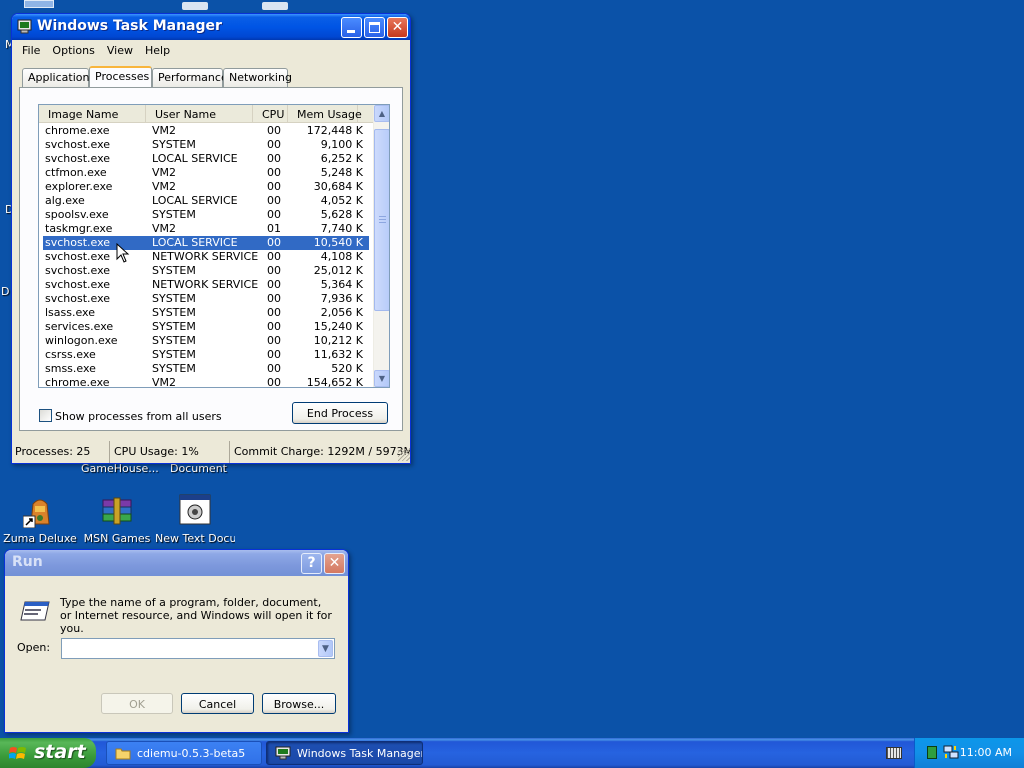 This screenshot has height=768, width=1024. Describe the element at coordinates (120, 50) in the screenshot. I see `menu-view: View` at that location.